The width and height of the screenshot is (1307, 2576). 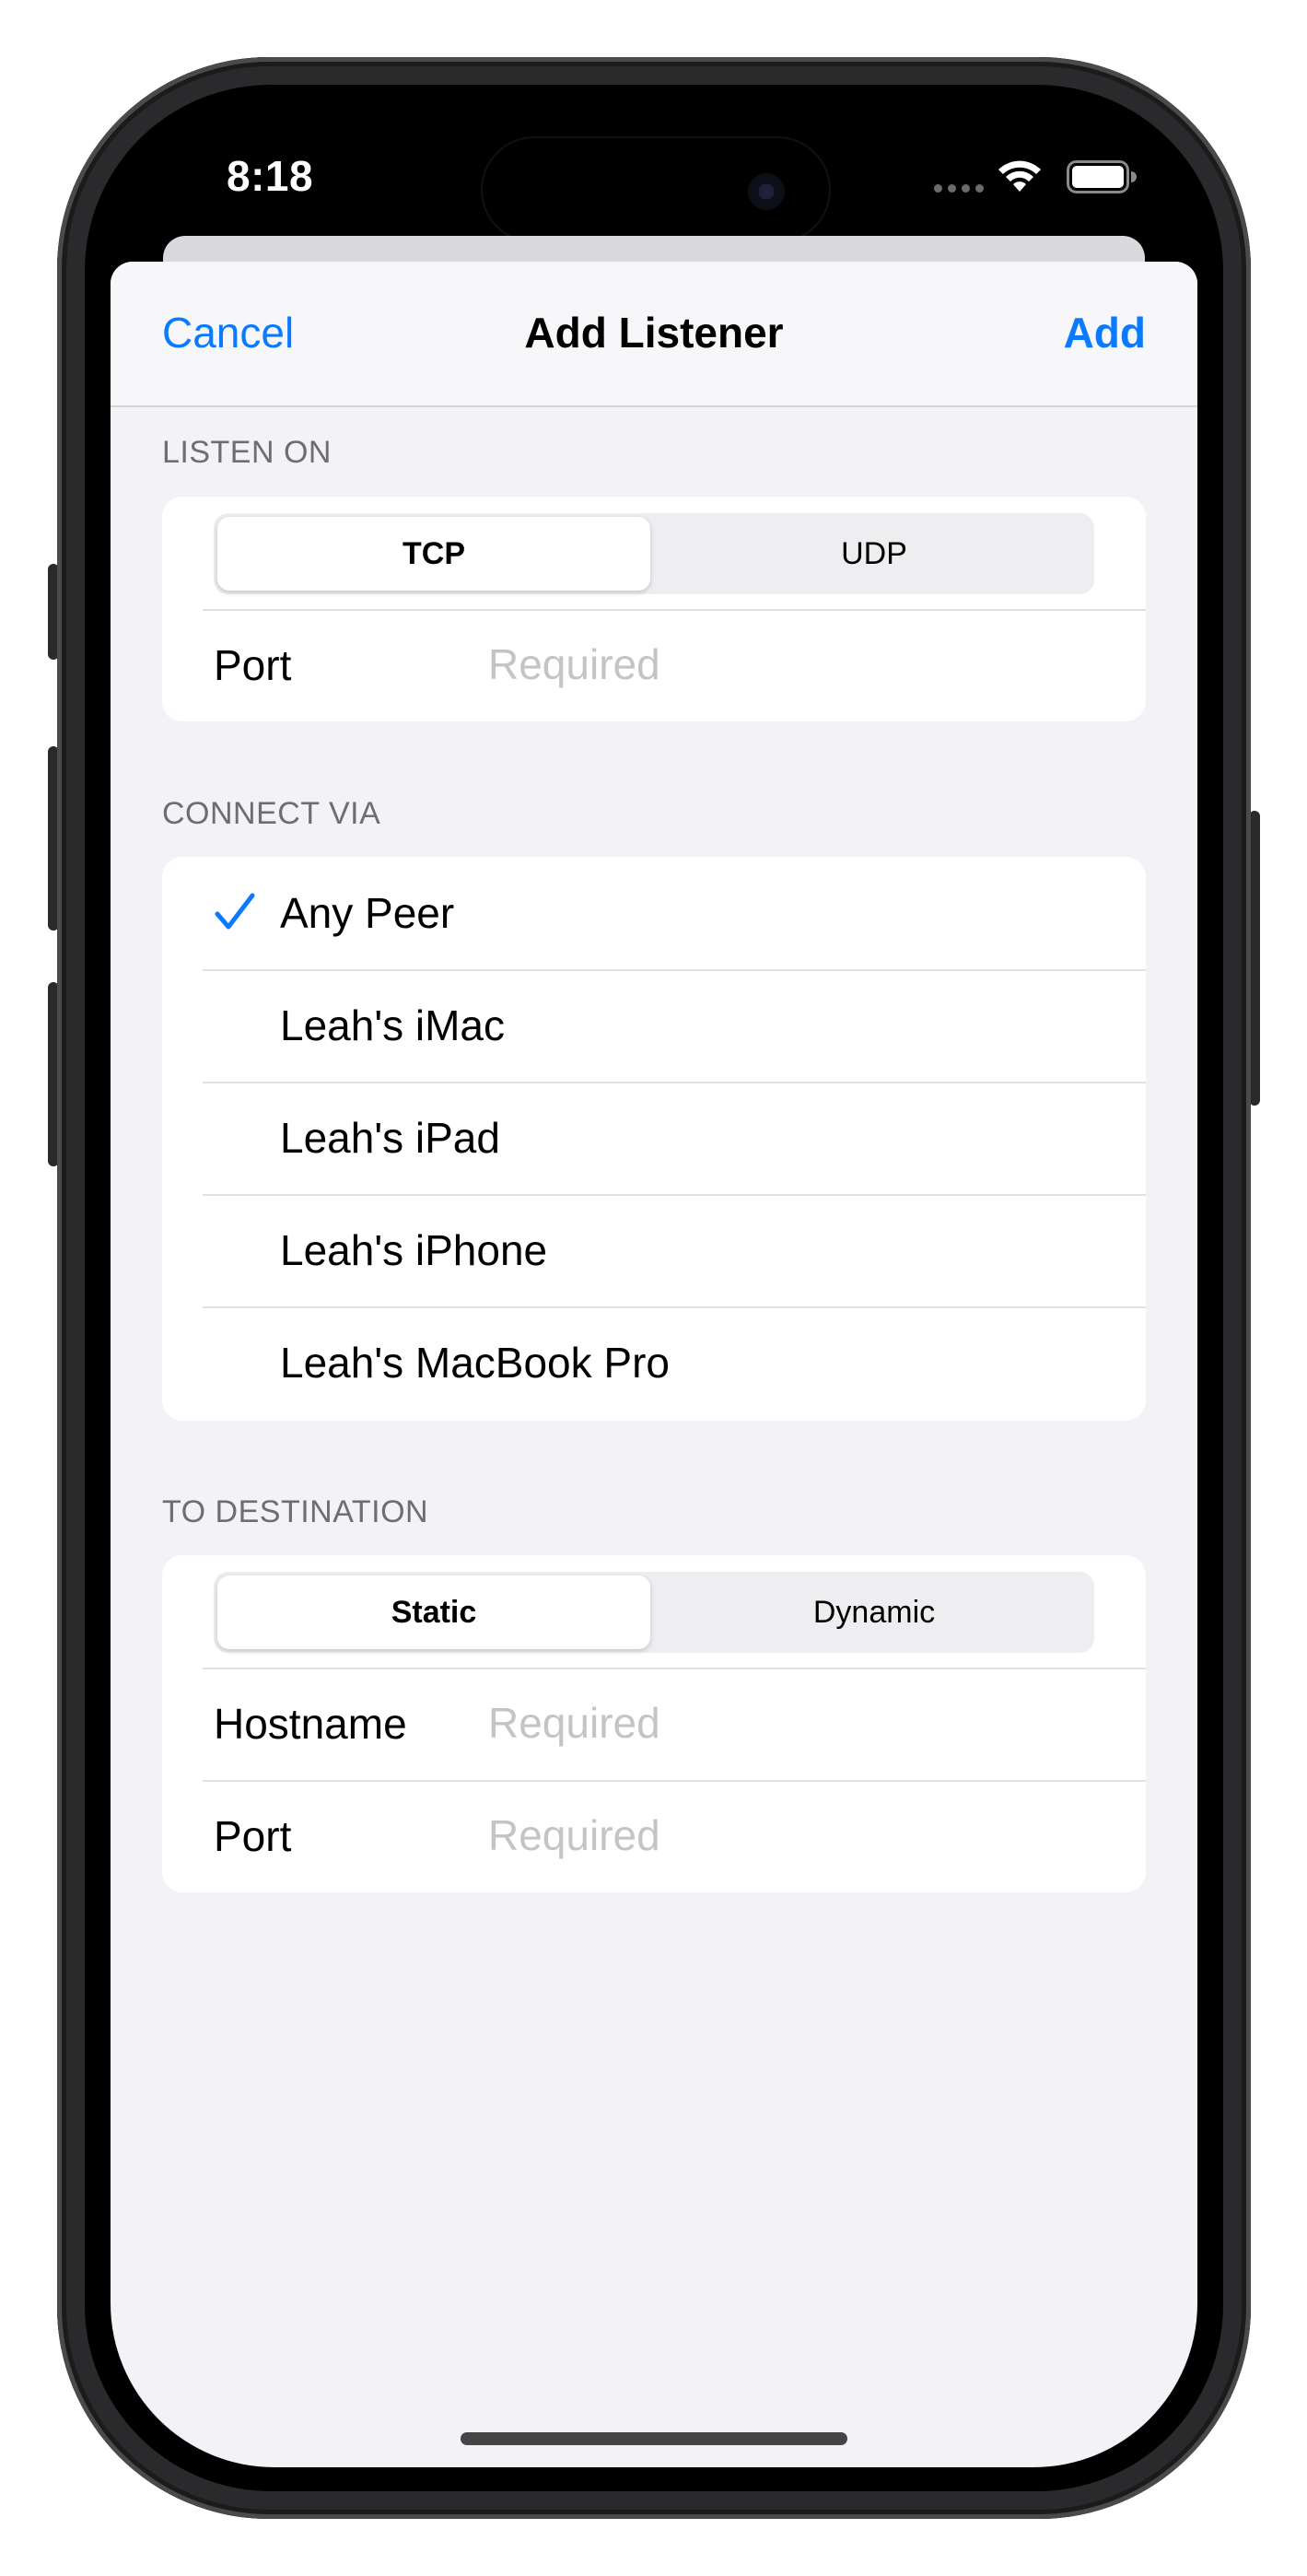 What do you see at coordinates (253, 1836) in the screenshot?
I see `destination-port-label: Port` at bounding box center [253, 1836].